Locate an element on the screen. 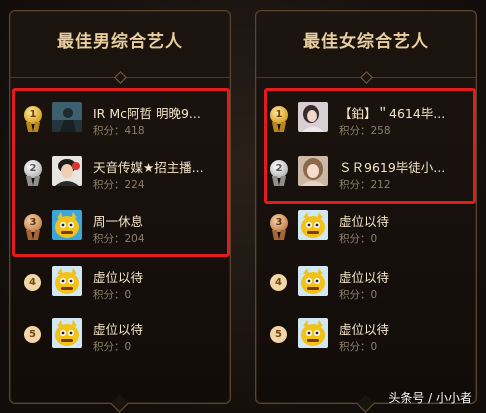 The image size is (486, 413). highlight-box-female is located at coordinates (370, 146).